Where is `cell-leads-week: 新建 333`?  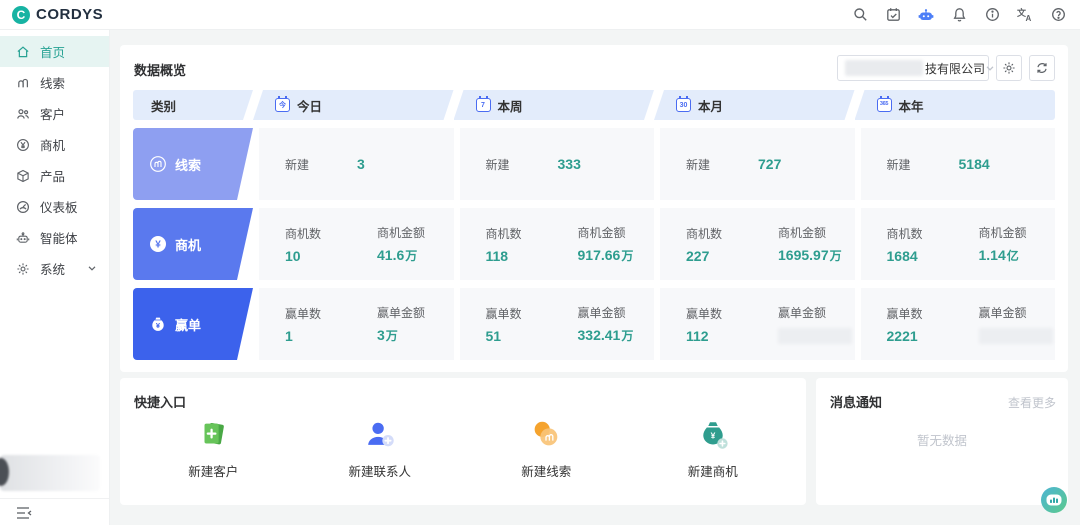 cell-leads-week: 新建 333 is located at coordinates (556, 164).